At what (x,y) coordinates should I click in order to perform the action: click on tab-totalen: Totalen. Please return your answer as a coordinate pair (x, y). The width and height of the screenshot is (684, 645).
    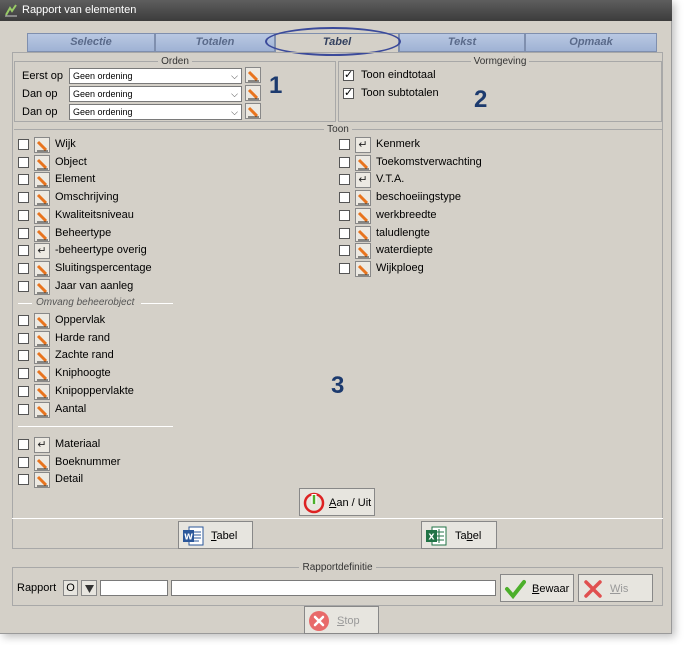
    Looking at the image, I should click on (215, 42).